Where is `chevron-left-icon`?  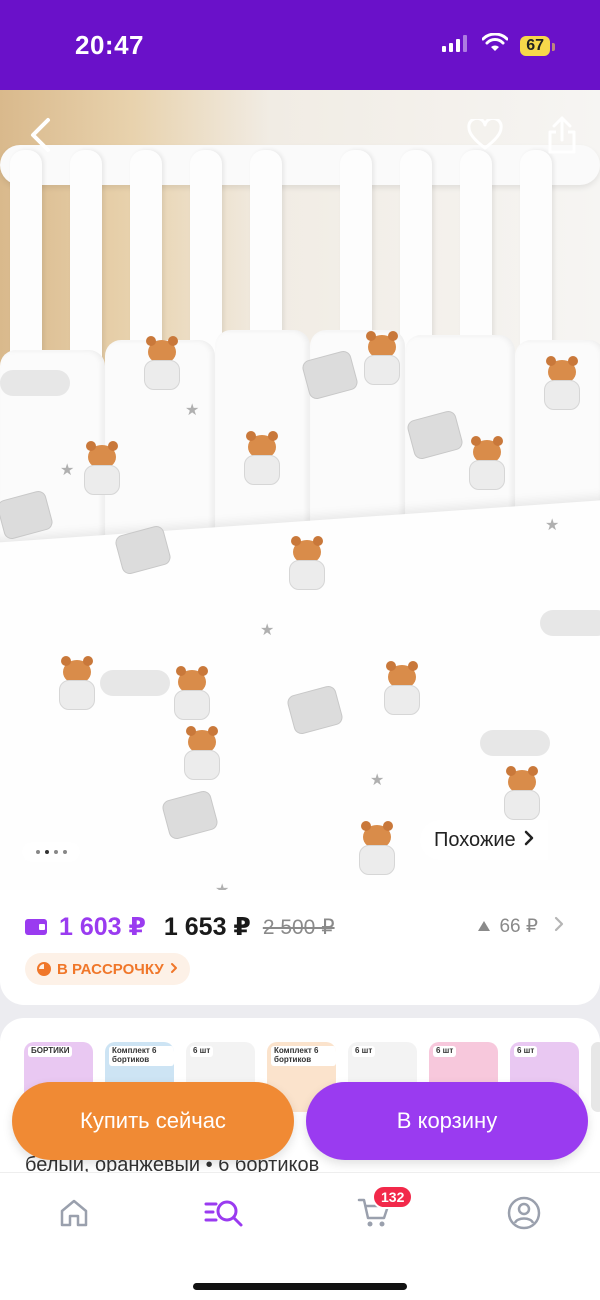
chevron-left-icon is located at coordinates (40, 137).